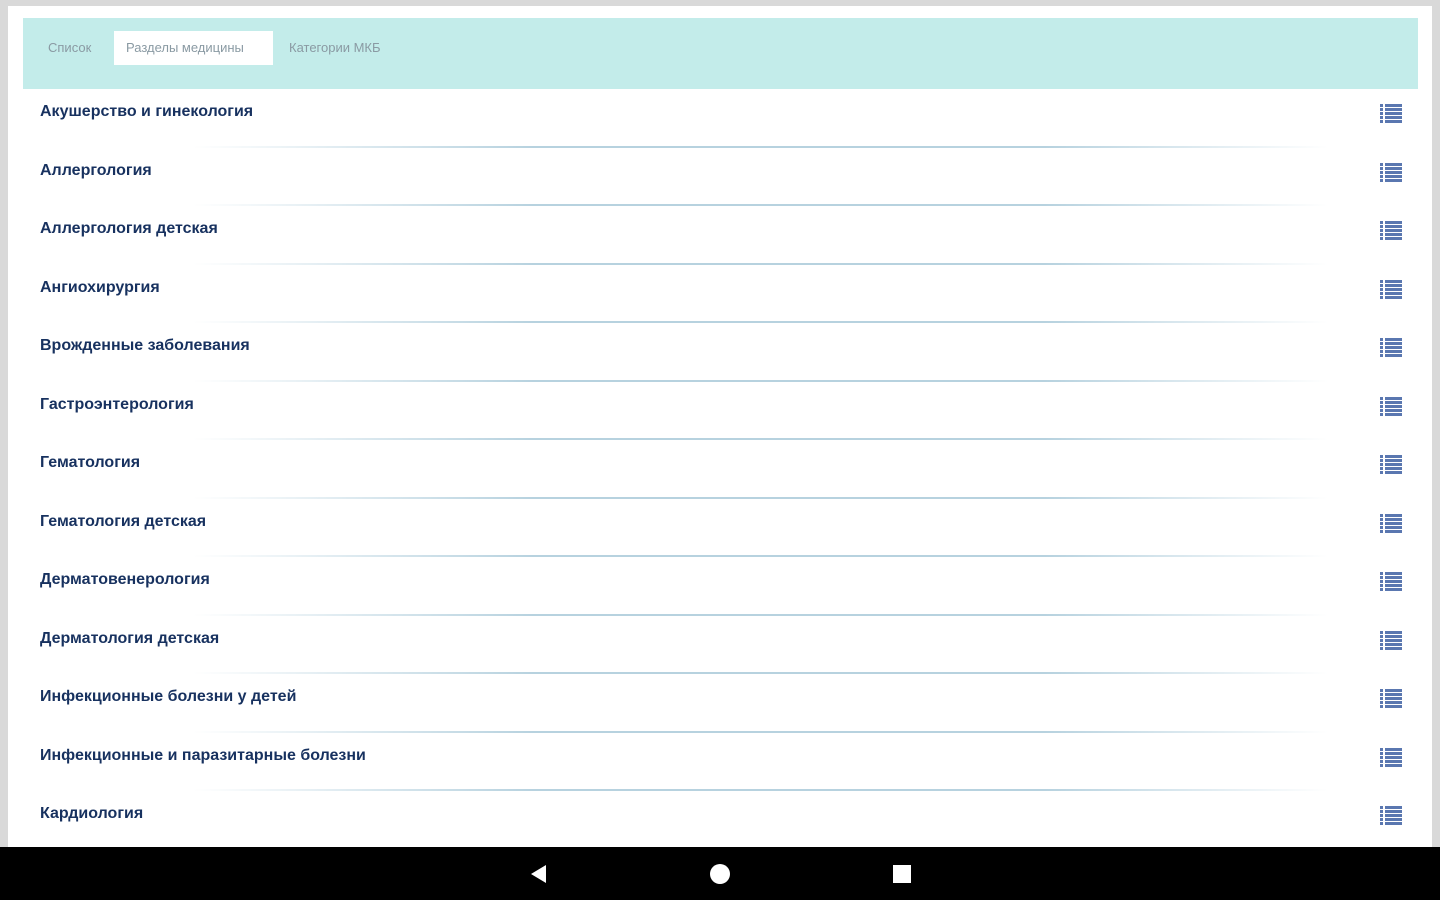 This screenshot has width=1440, height=900. I want to click on section-label: Аллергология, so click(96, 170).